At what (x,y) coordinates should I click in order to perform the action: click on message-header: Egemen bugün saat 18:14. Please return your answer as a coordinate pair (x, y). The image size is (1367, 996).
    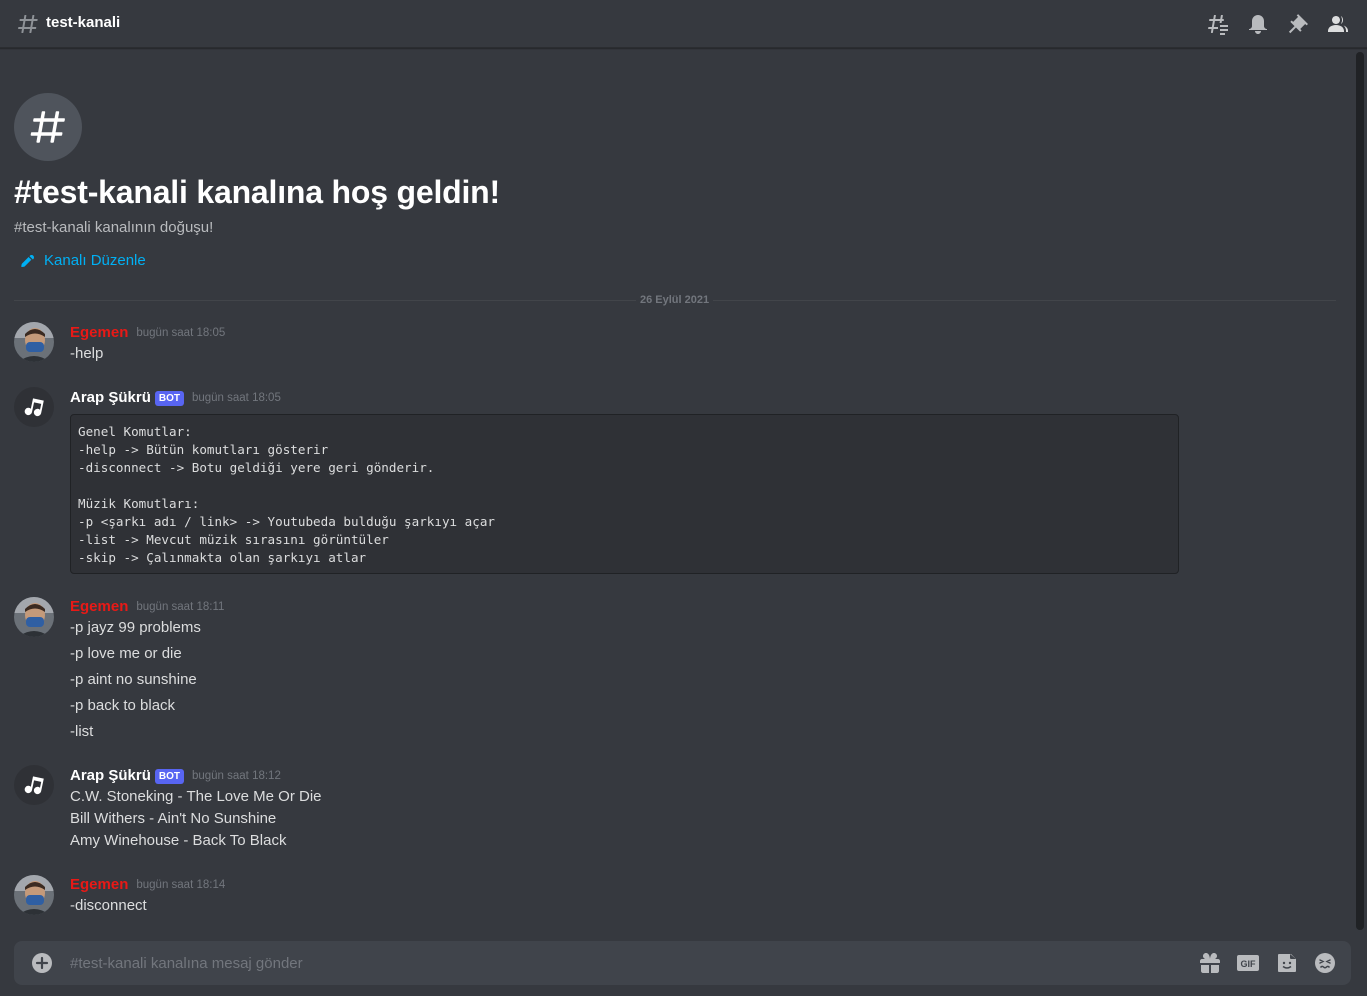
    Looking at the image, I should click on (147, 885).